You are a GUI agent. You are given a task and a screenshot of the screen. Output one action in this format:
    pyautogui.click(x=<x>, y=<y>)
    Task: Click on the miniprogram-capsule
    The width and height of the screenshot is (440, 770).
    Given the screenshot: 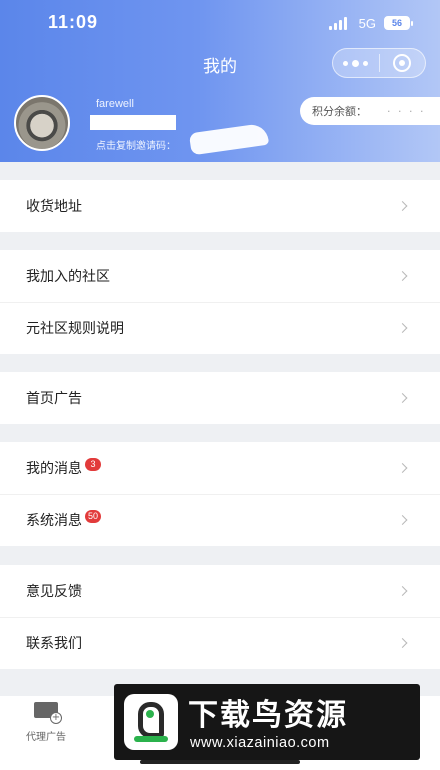 What is the action you would take?
    pyautogui.click(x=379, y=63)
    